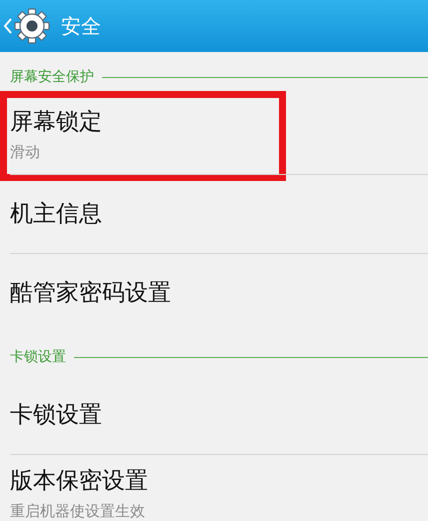  I want to click on gear-icon, so click(32, 26).